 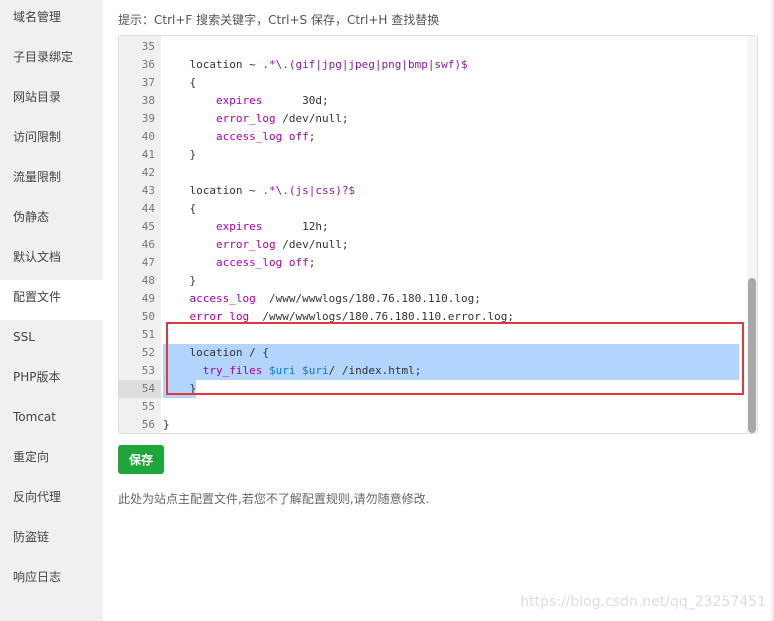 I want to click on sidebar-item: 子目录绑定, so click(x=51, y=60).